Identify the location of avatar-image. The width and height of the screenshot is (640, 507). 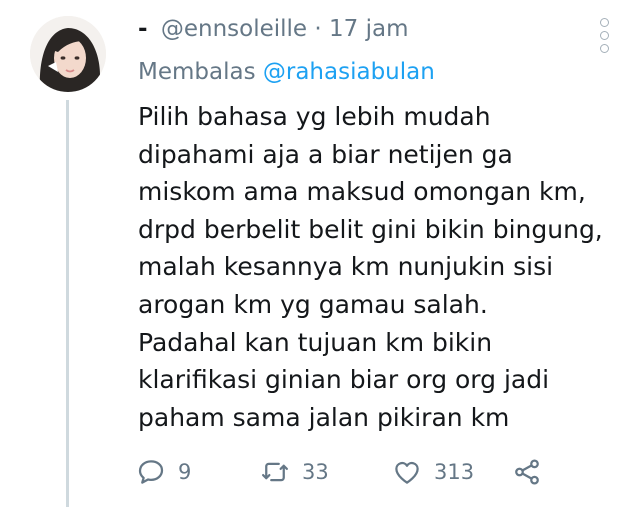
(68, 54).